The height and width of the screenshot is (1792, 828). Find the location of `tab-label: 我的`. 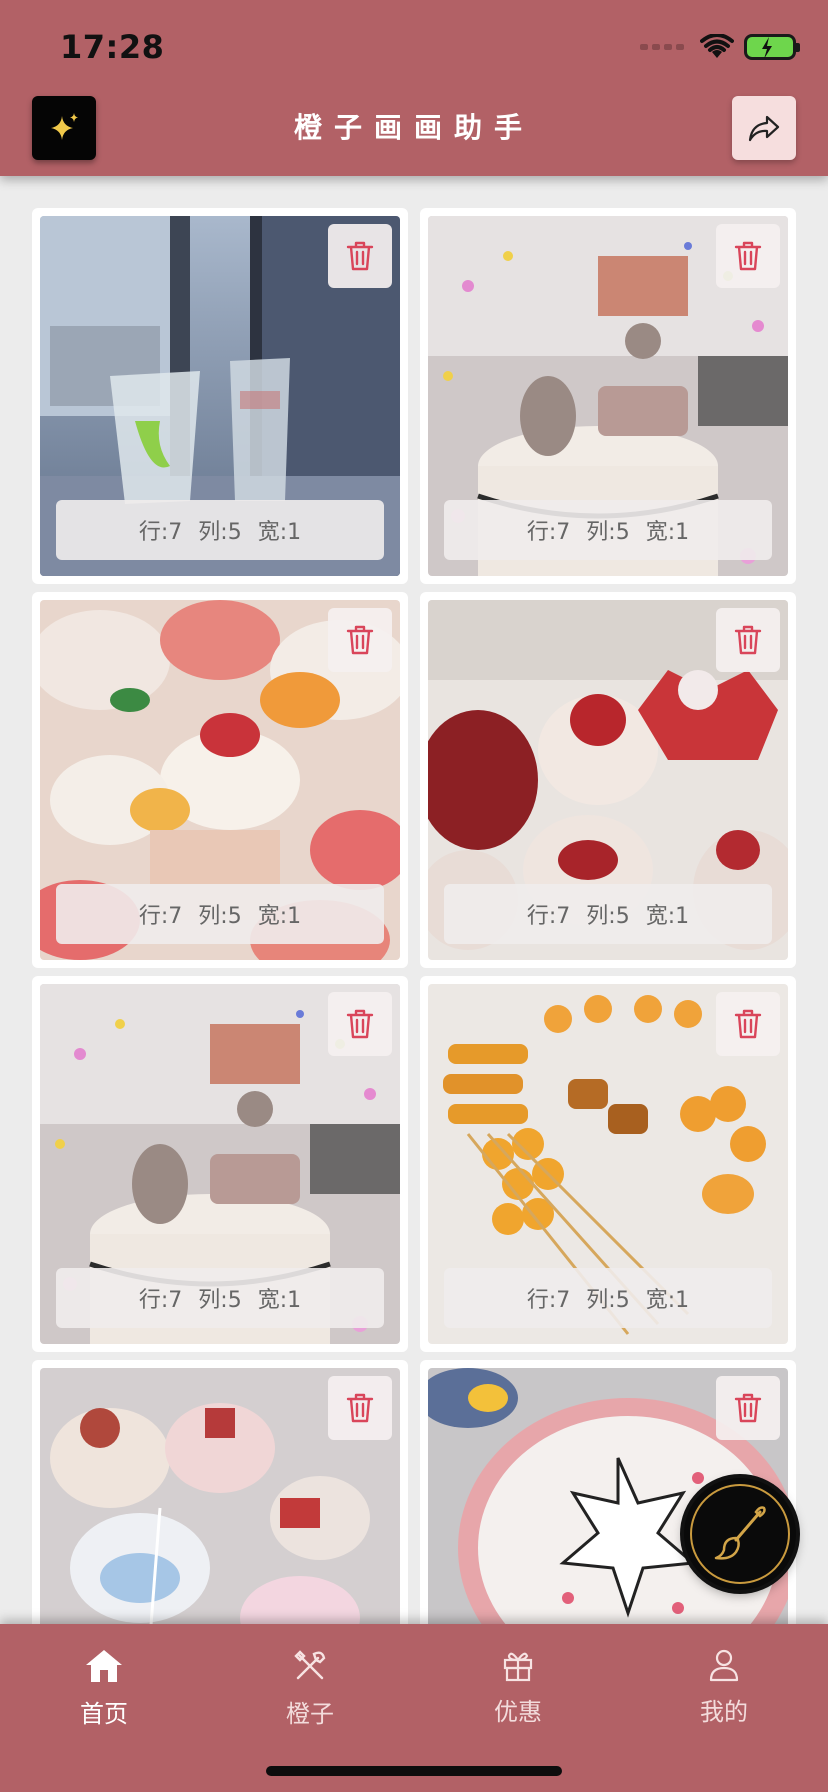

tab-label: 我的 is located at coordinates (724, 1712).